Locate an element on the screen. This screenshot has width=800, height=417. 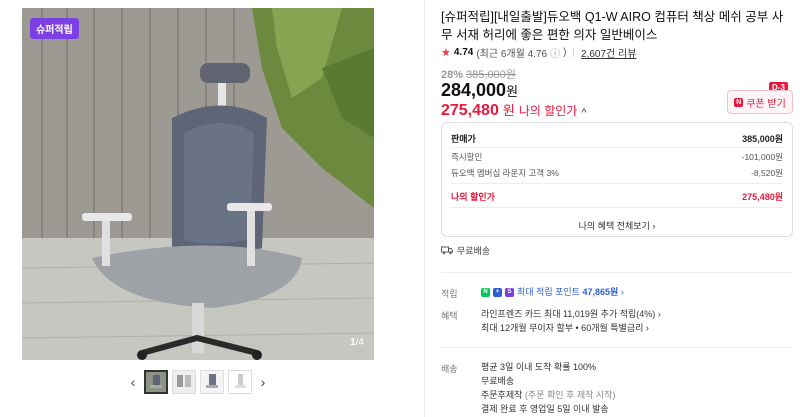
delivery-free: 무료배송 is located at coordinates (498, 381).